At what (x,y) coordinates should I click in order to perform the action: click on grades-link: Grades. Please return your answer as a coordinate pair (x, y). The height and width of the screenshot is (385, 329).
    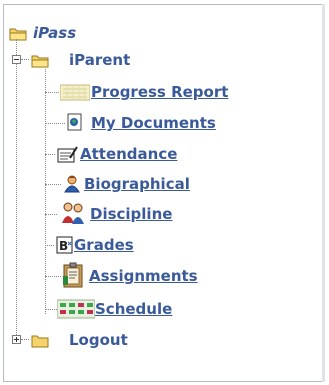
    Looking at the image, I should click on (104, 245).